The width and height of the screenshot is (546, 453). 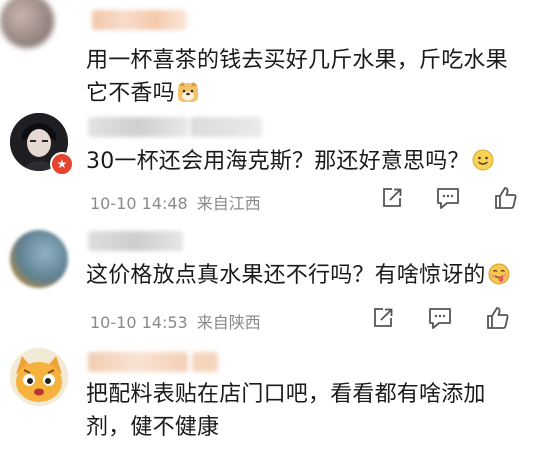 What do you see at coordinates (311, 77) in the screenshot?
I see `comment-text: 用一杯喜茶的钱去买好几斤水果，斤吃水果 它不香吗` at bounding box center [311, 77].